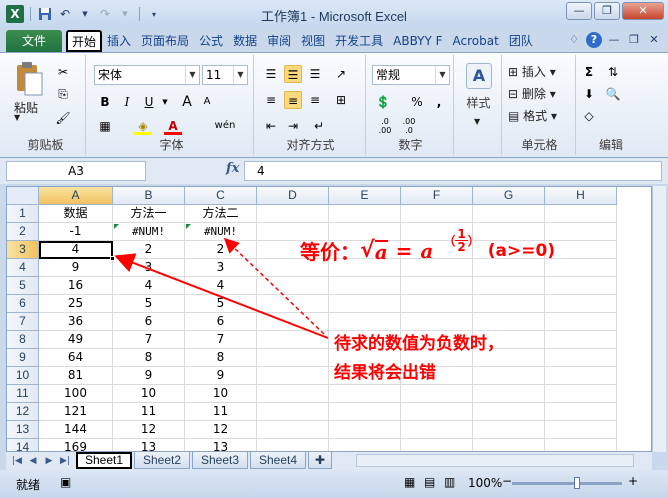  Describe the element at coordinates (105, 126) in the screenshot. I see `borders-icon: ▦` at that location.